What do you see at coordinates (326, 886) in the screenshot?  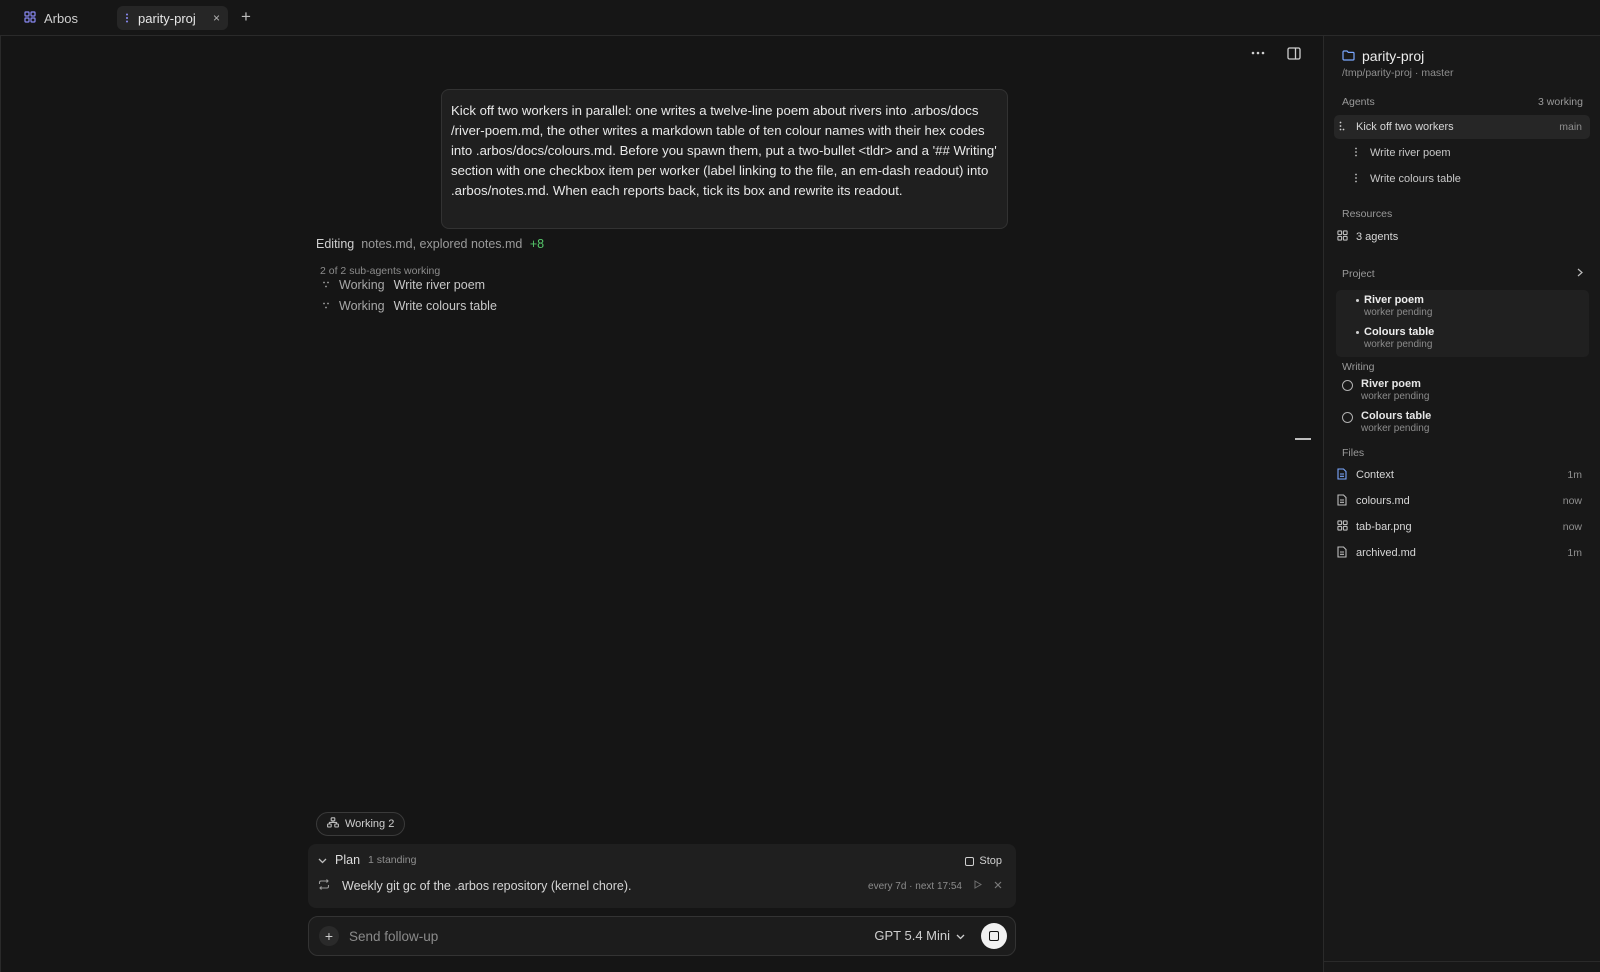 I see `repeat-icon` at bounding box center [326, 886].